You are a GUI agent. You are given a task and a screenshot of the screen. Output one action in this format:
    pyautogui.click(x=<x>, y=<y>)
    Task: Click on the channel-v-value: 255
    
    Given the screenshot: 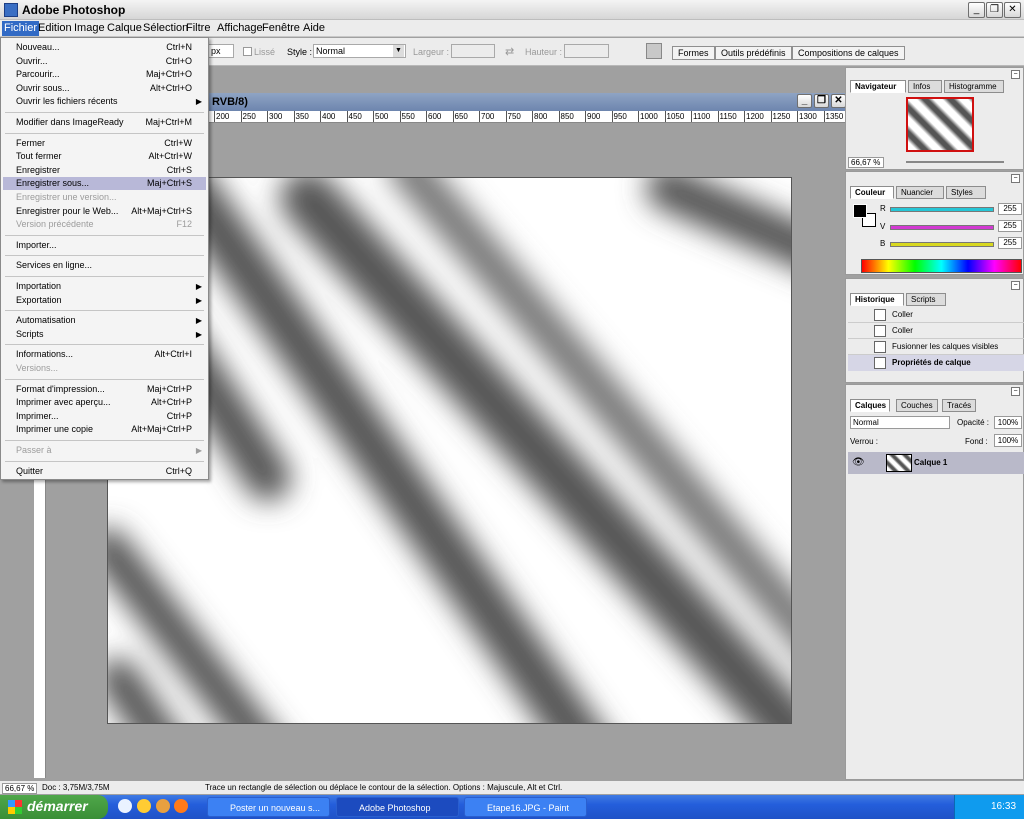 What is the action you would take?
    pyautogui.click(x=1010, y=226)
    